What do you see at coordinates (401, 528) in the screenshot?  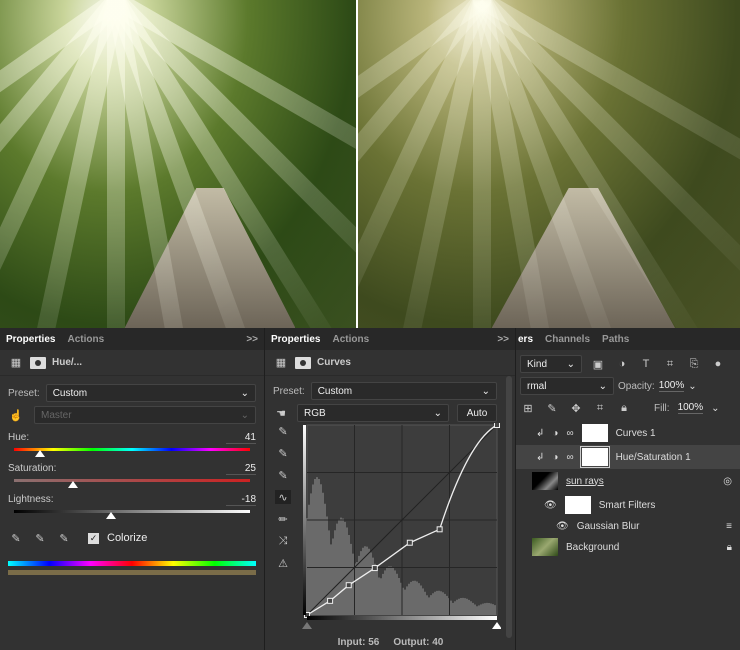 I see `curves-graph` at bounding box center [401, 528].